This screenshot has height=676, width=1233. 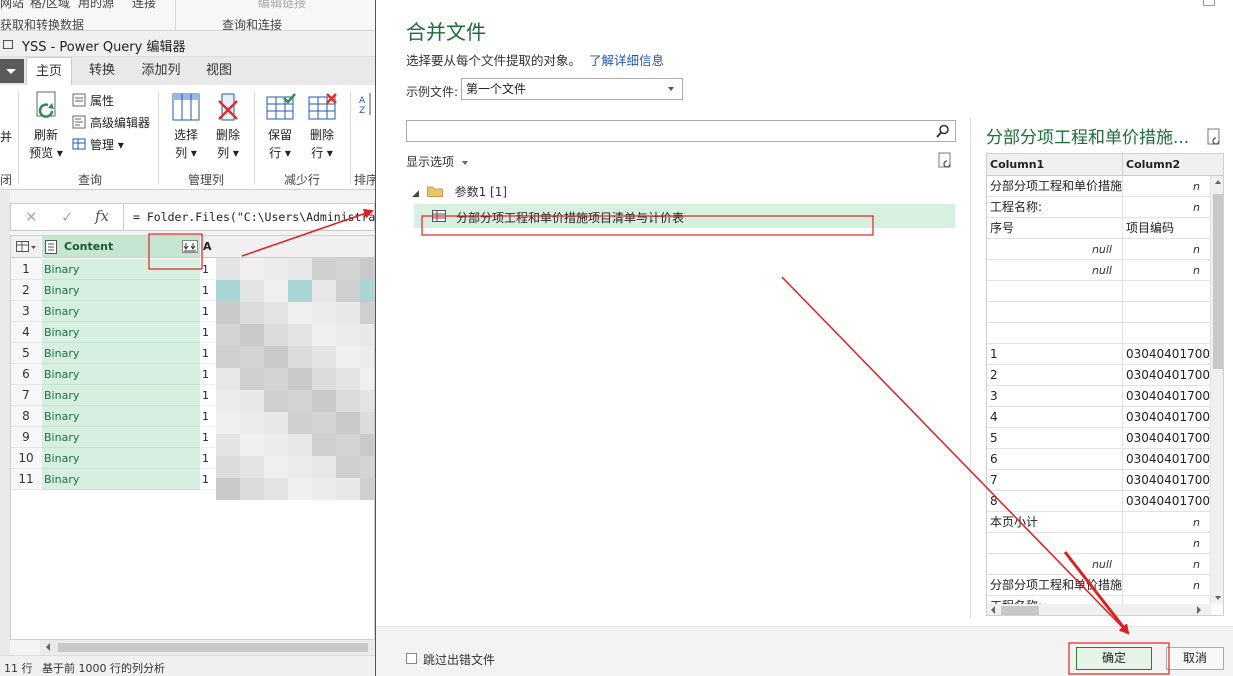 I want to click on excel-item-edit-links: 编辑链接, so click(x=282, y=5).